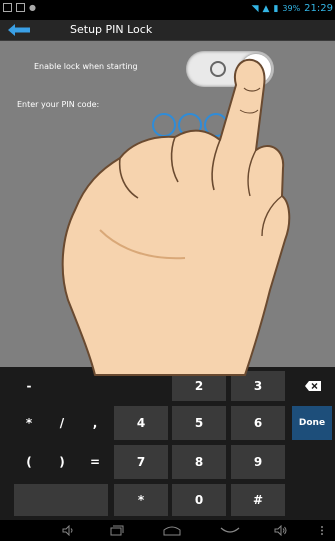 The height and width of the screenshot is (541, 335). I want to click on notification-icon: ●, so click(32, 7).